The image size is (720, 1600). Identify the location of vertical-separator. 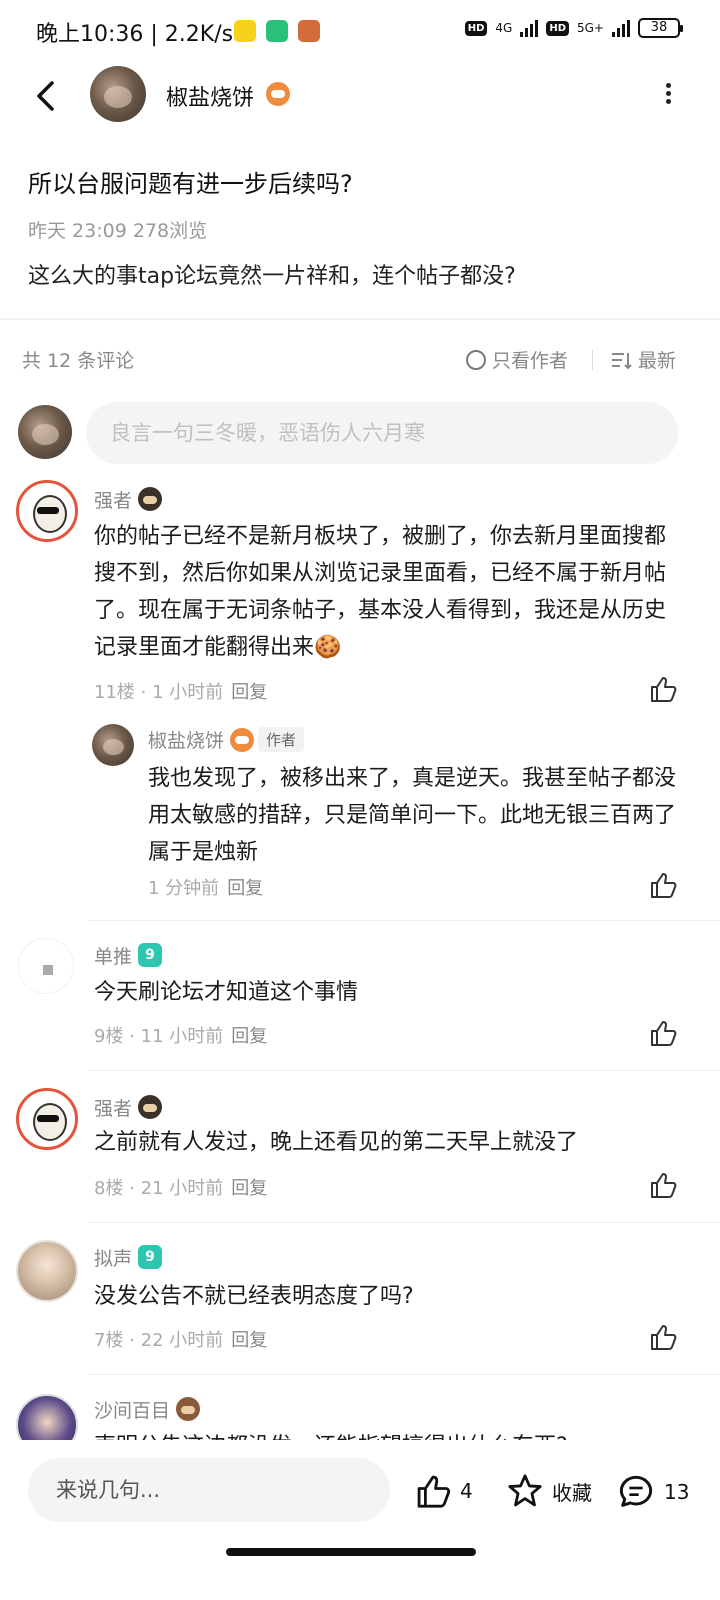
(592, 360).